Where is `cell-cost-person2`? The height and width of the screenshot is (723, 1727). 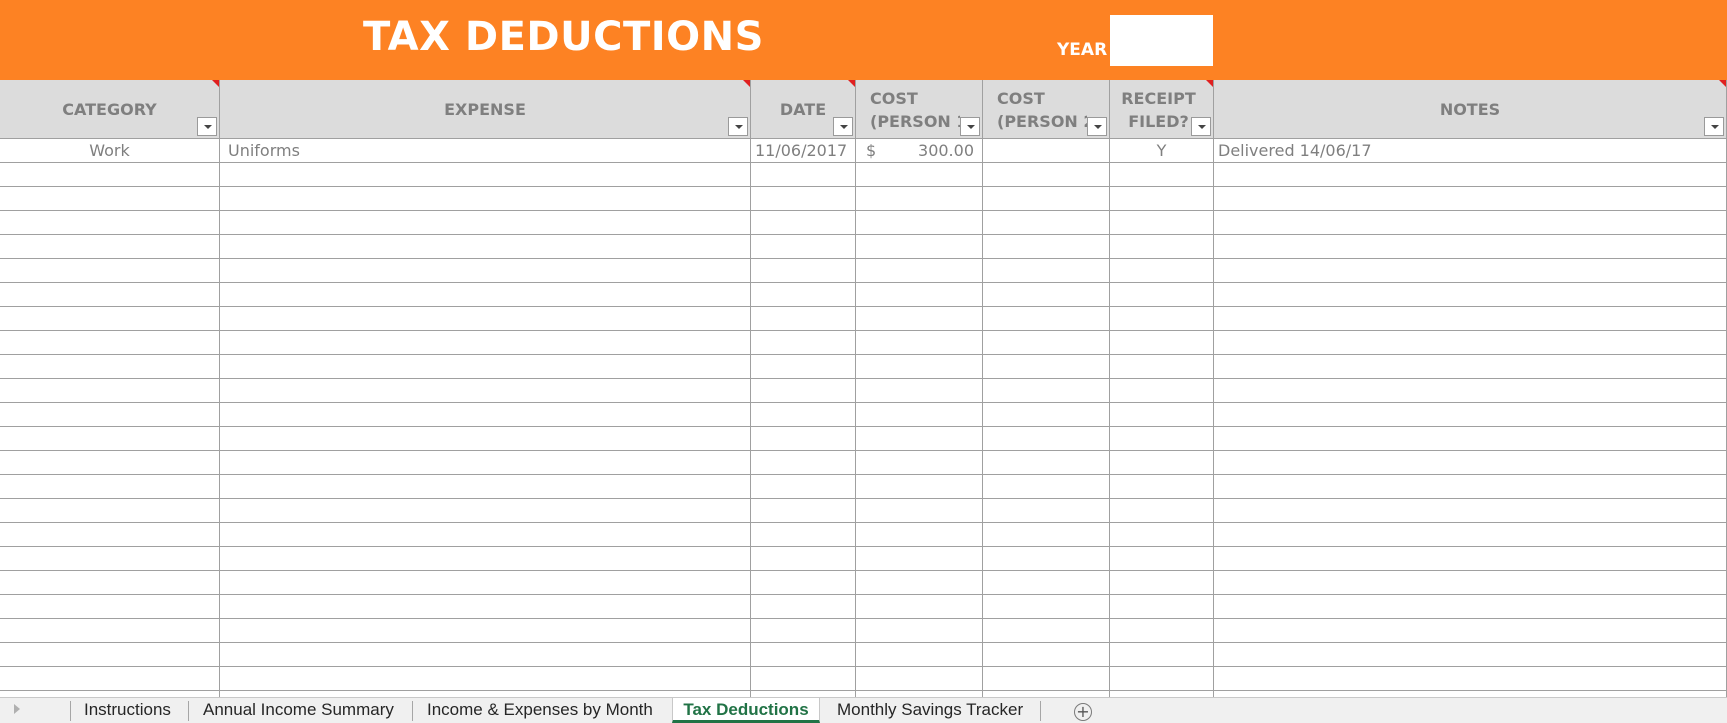
cell-cost-person2 is located at coordinates (1046, 151).